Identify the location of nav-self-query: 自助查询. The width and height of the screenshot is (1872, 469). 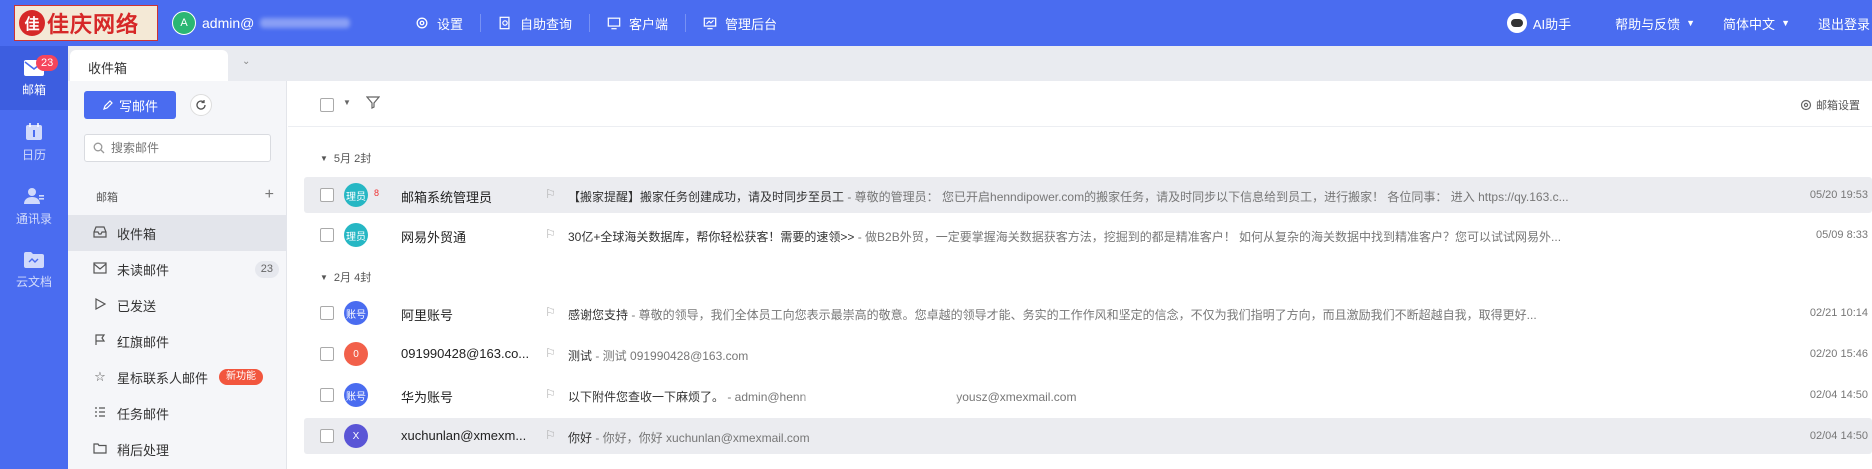
(534, 23).